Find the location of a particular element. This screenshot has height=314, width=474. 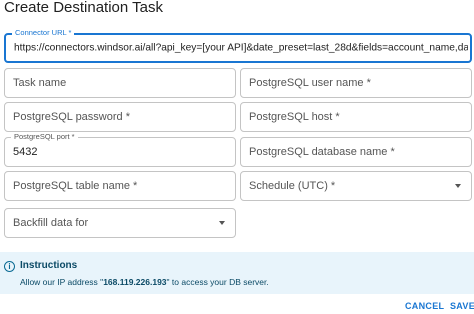

ip-address: 168.119.226.193 is located at coordinates (135, 282).